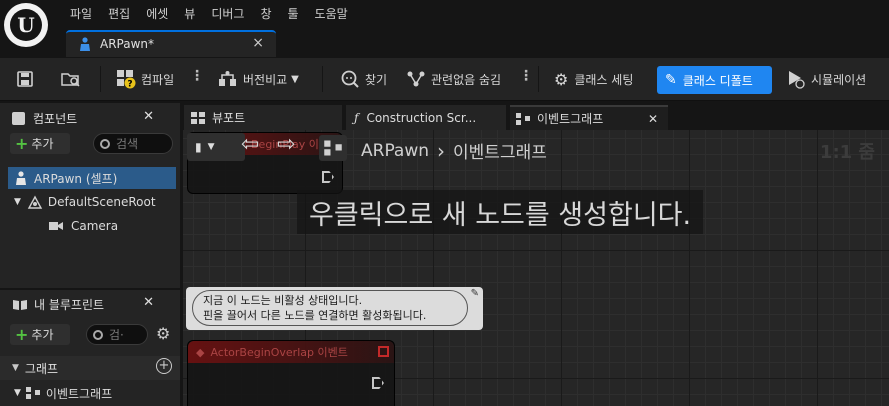  I want to click on breadcrumb-current: 이벤트그래프, so click(500, 153).